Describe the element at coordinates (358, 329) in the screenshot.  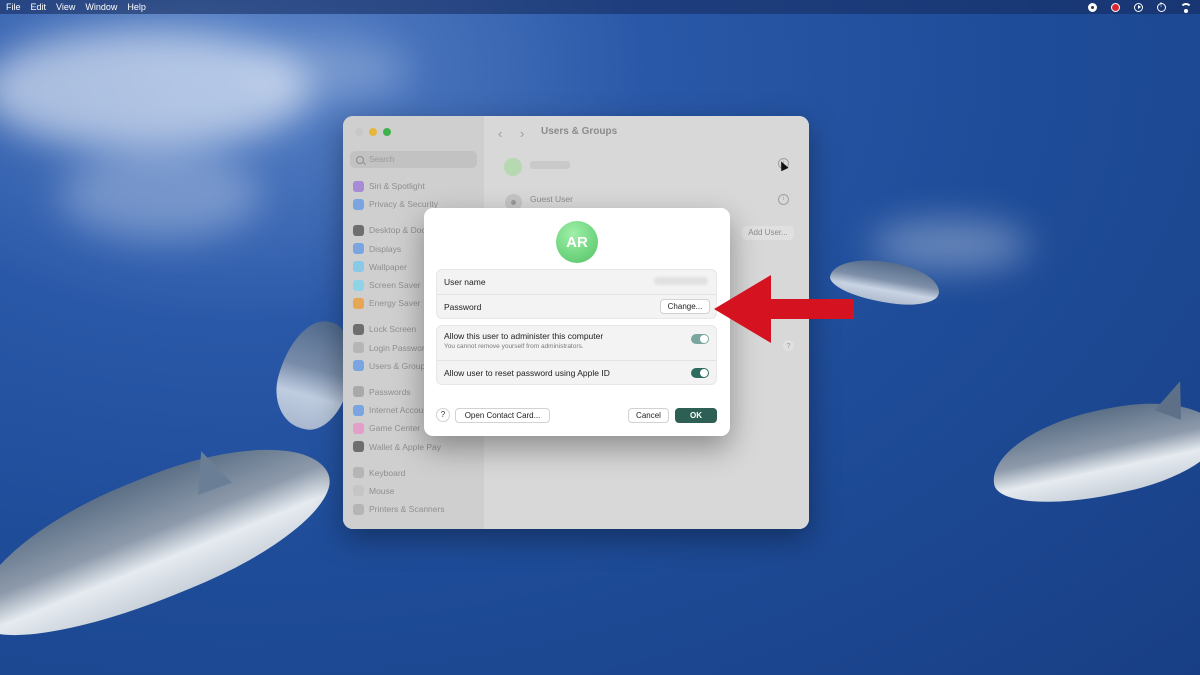
I see `lock-icon` at that location.